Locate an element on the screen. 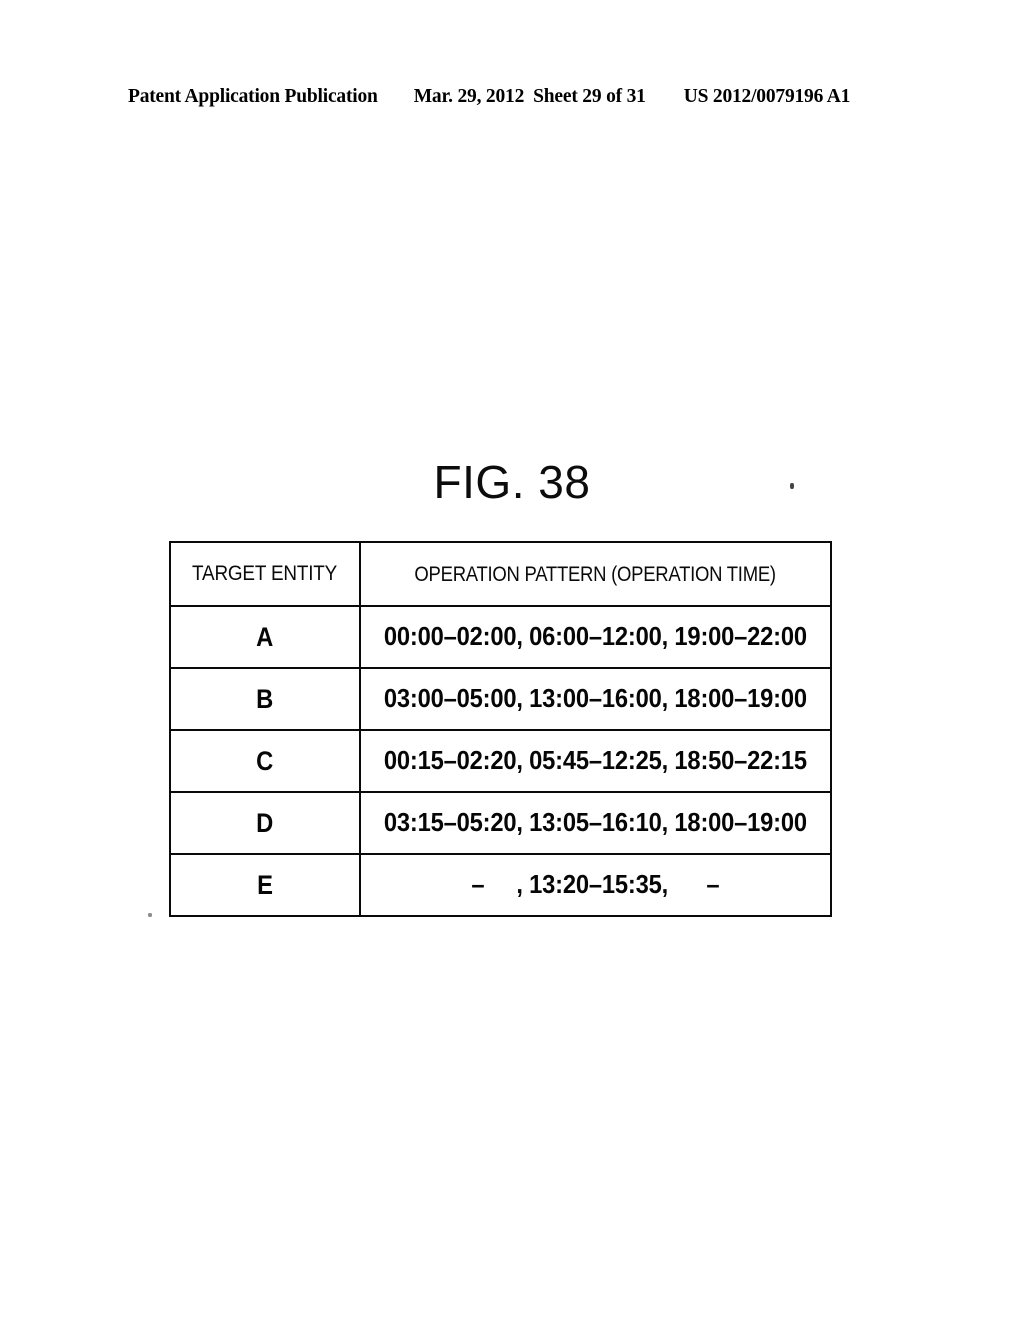  operation-pattern-value: 00:00–02:00, 06:00–12:00, 19:00–22:00 is located at coordinates (595, 636).